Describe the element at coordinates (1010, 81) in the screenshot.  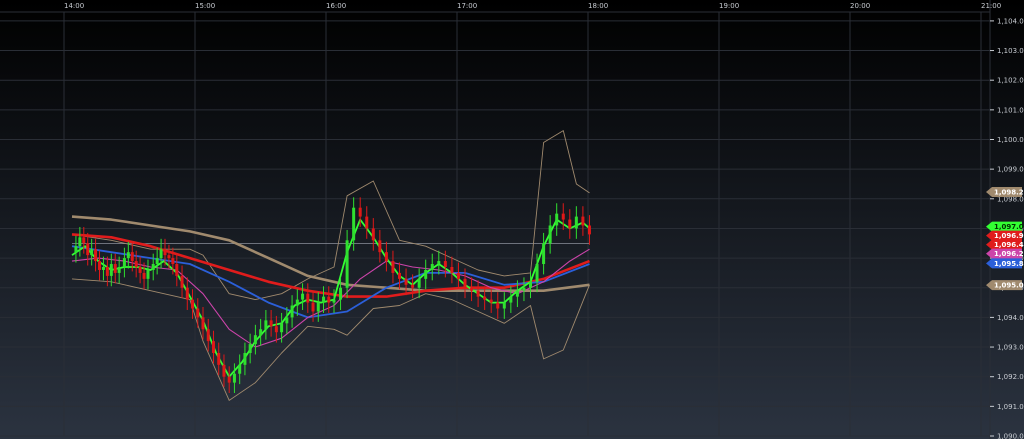
I see `price-tick-label: 1,102.00` at that location.